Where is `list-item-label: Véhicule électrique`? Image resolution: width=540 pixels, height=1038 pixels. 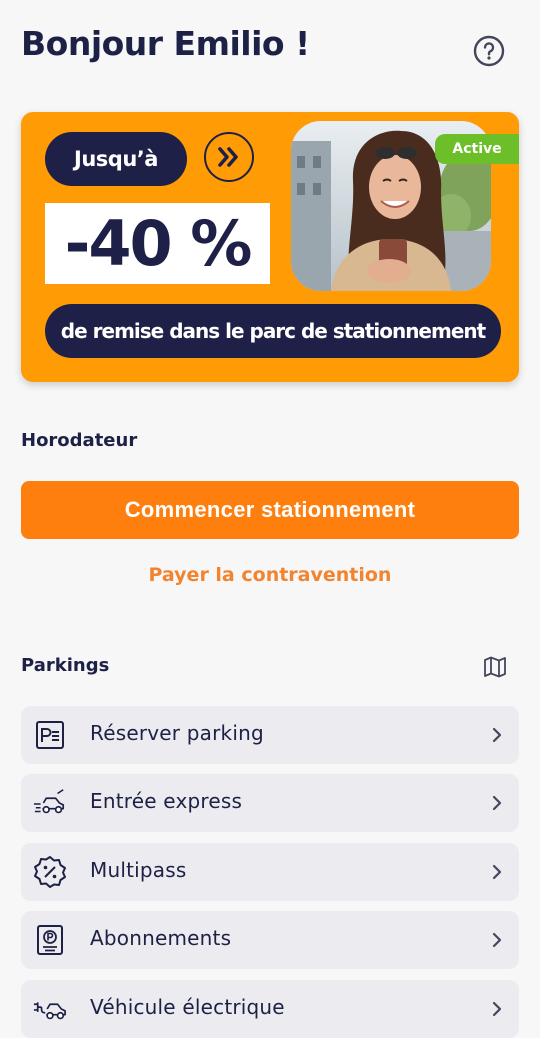 list-item-label: Véhicule électrique is located at coordinates (187, 1007).